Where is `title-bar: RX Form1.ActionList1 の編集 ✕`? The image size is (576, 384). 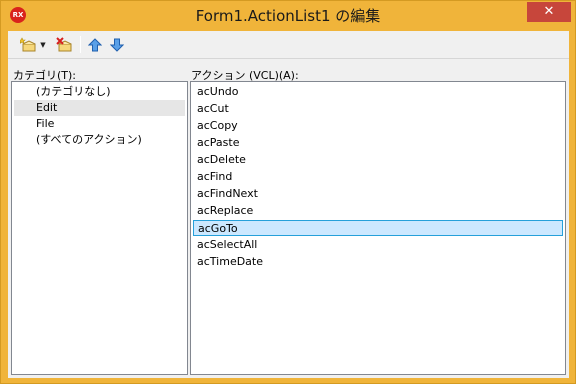
title-bar: RX Form1.ActionList1 の編集 ✕ is located at coordinates (288, 16).